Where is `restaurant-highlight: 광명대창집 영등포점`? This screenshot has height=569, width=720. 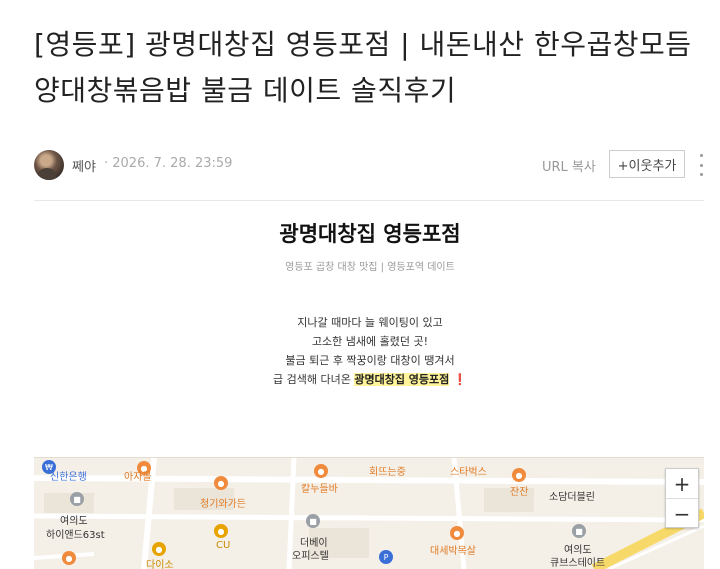
restaurant-highlight: 광명대창집 영등포점 is located at coordinates (402, 379).